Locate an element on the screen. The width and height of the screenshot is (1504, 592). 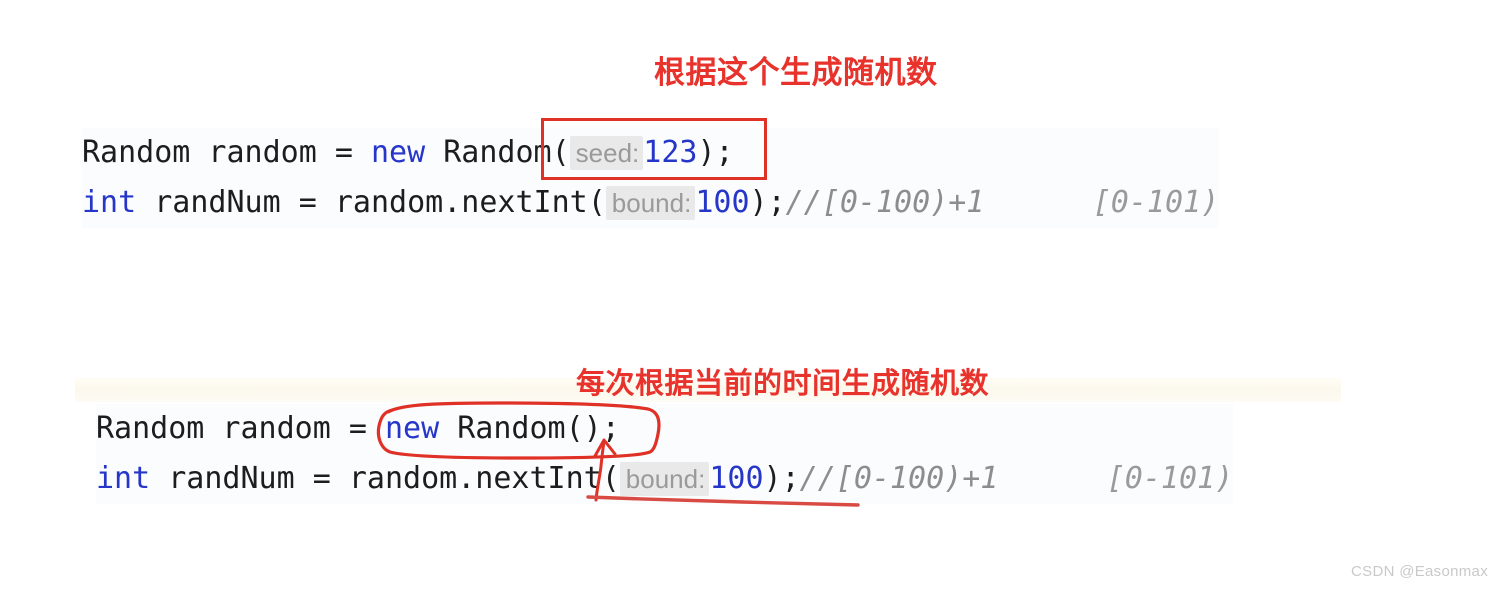
seed-highlight-rectangle is located at coordinates (654, 149).